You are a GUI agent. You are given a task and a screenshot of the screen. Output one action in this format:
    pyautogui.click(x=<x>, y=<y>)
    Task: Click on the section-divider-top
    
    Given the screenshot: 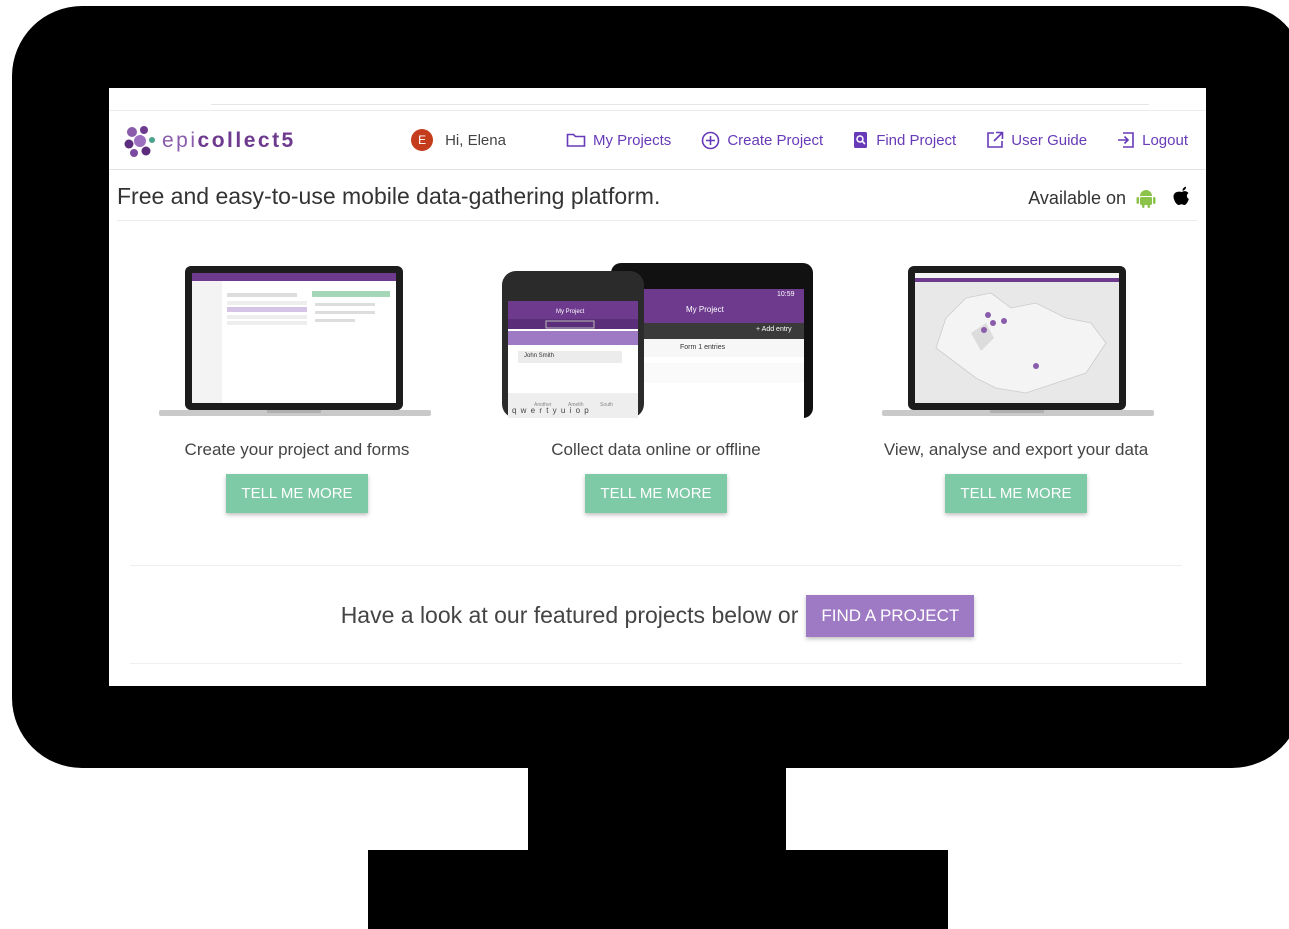 What is the action you would take?
    pyautogui.click(x=656, y=565)
    